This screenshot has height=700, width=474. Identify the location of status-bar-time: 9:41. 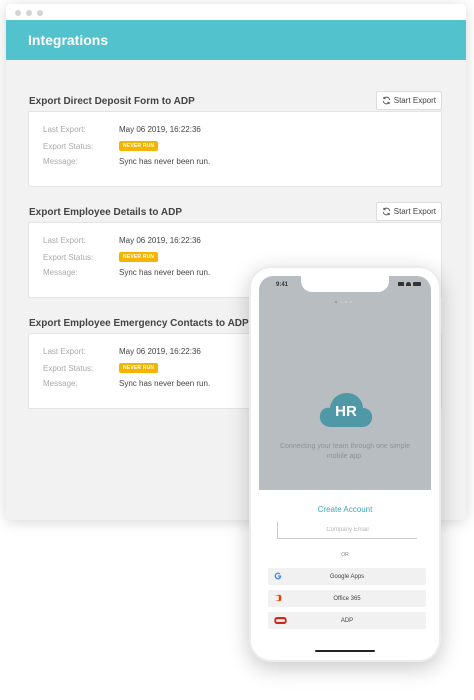
(282, 285).